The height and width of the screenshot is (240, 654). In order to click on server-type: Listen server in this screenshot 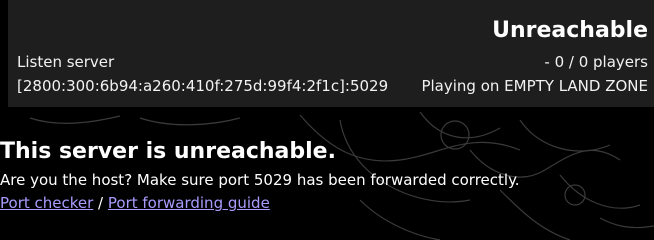, I will do `click(66, 62)`.